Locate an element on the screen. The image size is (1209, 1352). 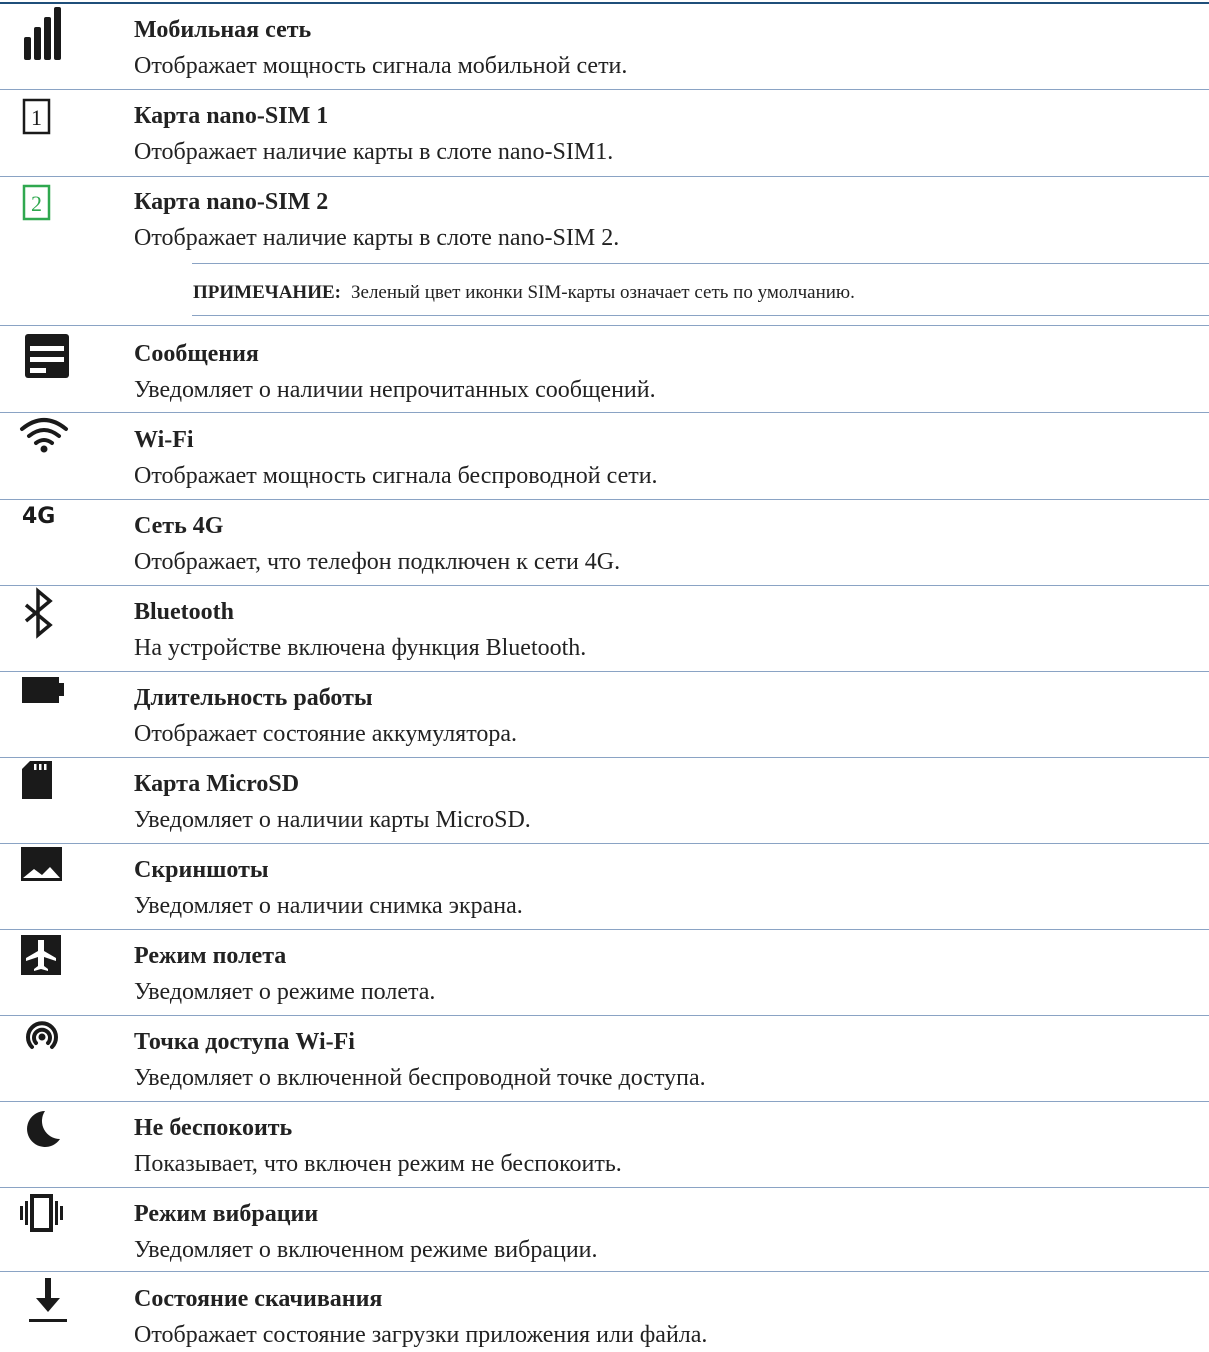
sim-card-2-icon: 2 is located at coordinates (48, 207).